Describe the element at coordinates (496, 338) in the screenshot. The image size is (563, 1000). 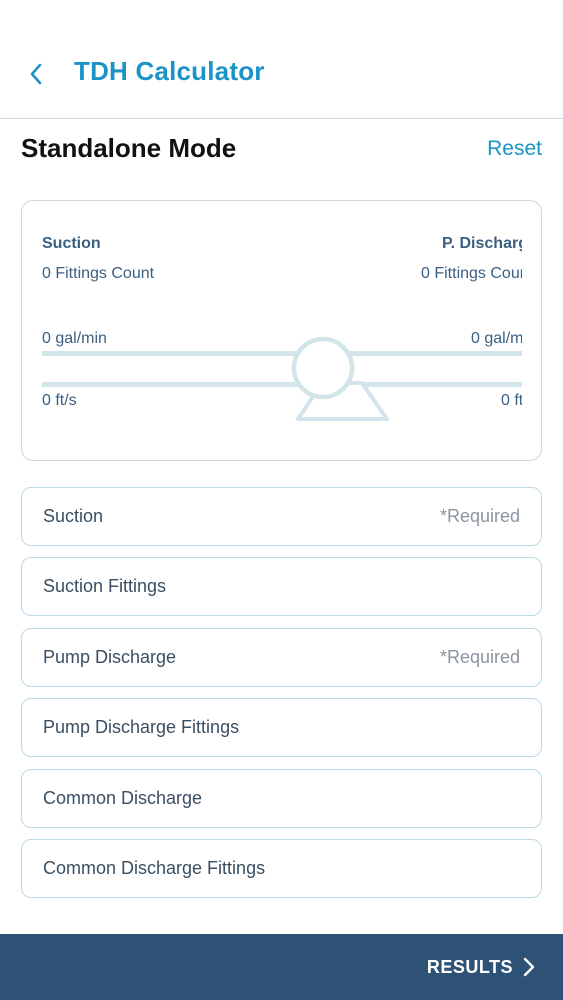
I see `discharge-flow-rate: 0 gal/min` at that location.